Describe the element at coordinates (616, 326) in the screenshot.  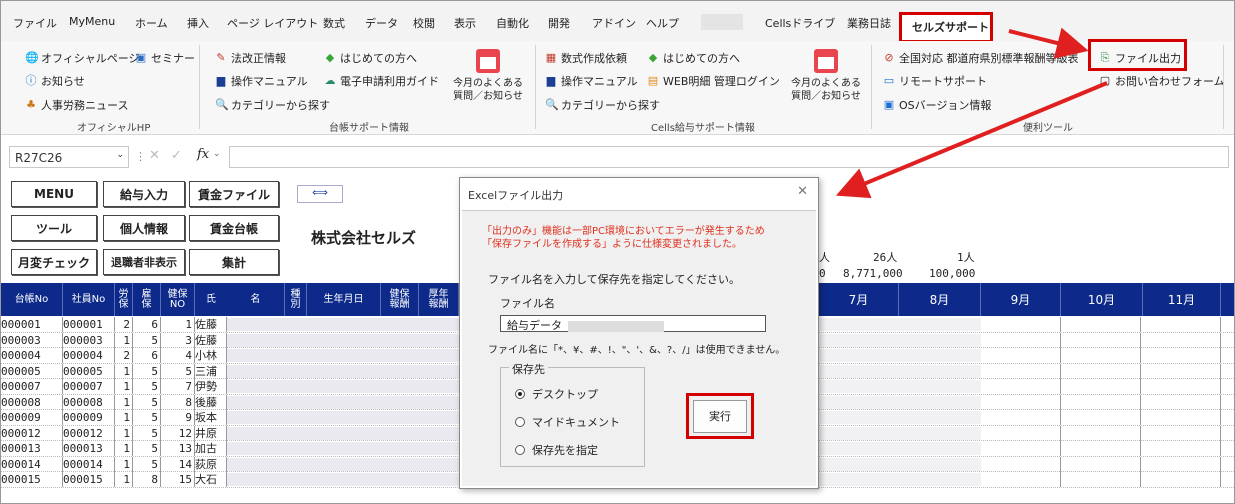
I see `redacted-text` at that location.